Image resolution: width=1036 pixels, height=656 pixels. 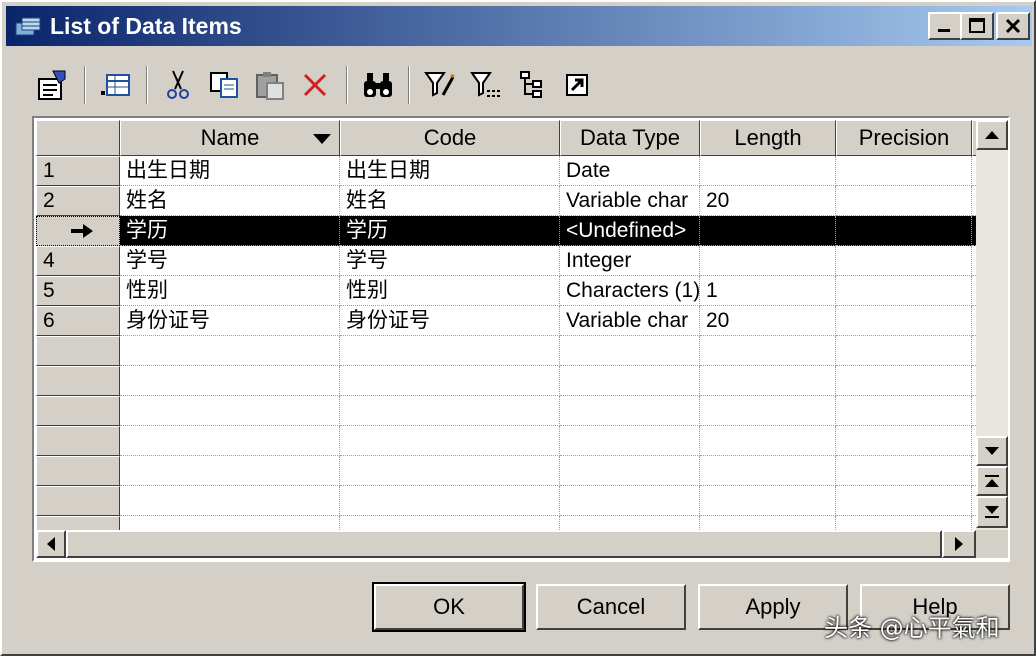 I want to click on scroll-up-button, so click(x=992, y=135).